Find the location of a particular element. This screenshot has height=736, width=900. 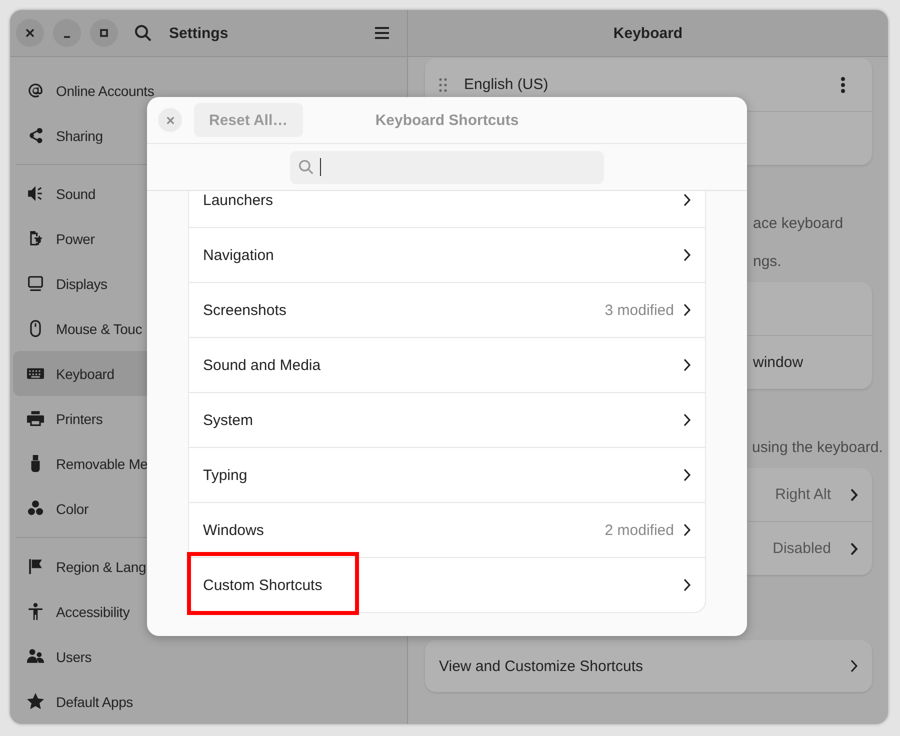

description-text: ace keyboard is located at coordinates (798, 224).